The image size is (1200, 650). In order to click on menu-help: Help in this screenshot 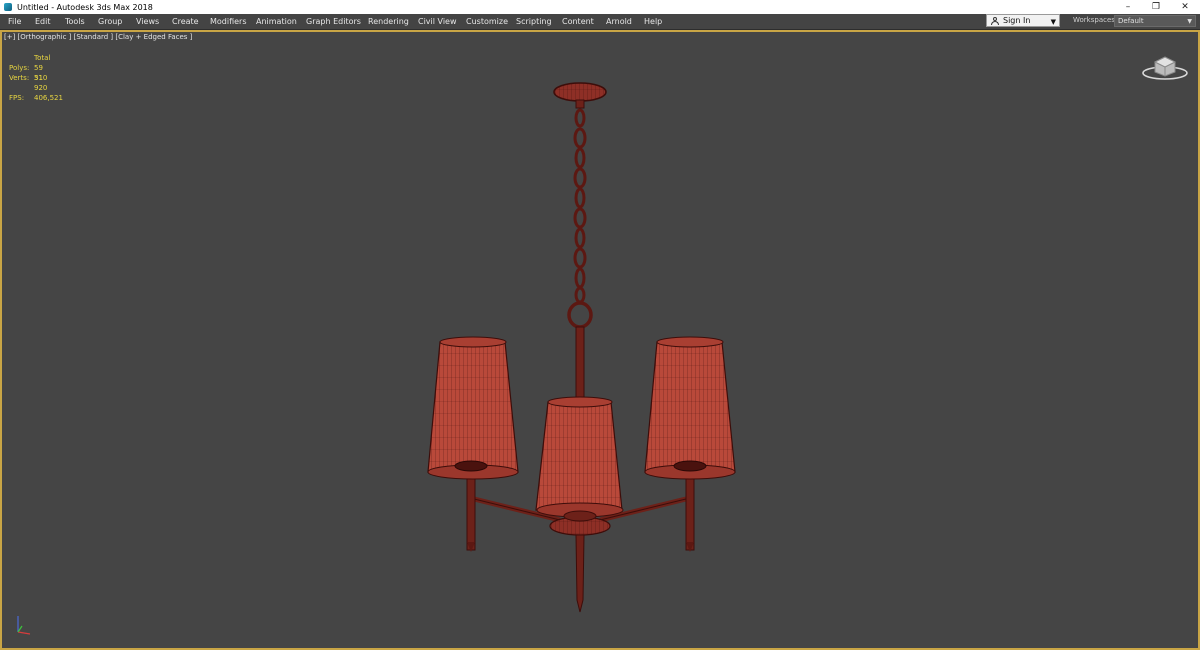, I will do `click(653, 21)`.